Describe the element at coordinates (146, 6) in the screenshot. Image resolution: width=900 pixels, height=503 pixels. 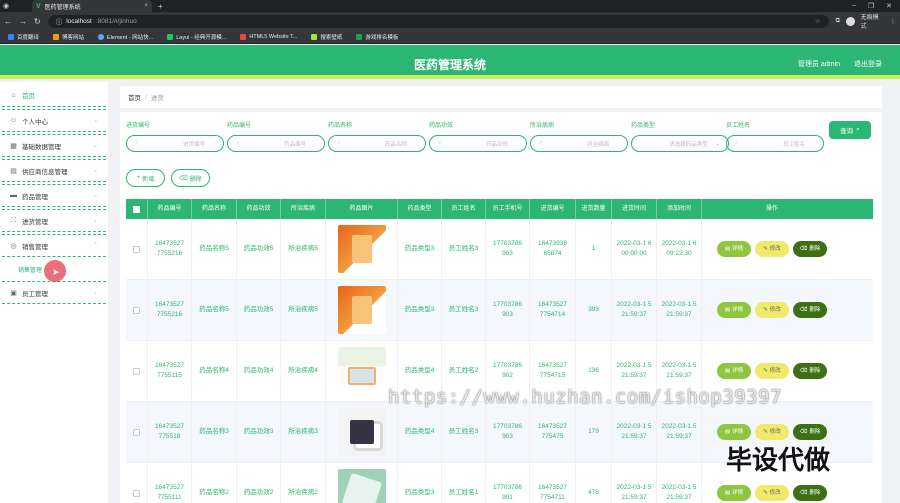
I see `tab-close-icon: ×` at that location.